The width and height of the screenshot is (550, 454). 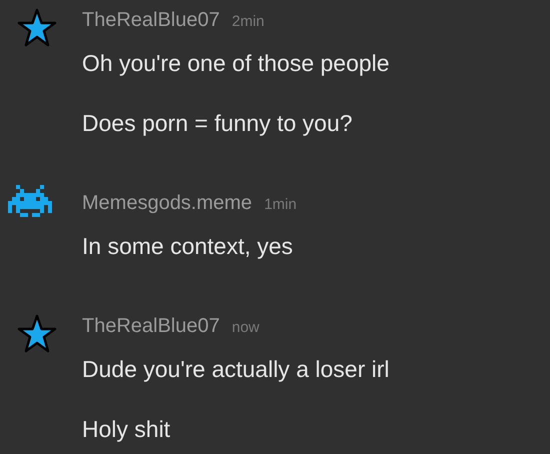 I want to click on space-invader-icon, so click(x=30, y=201).